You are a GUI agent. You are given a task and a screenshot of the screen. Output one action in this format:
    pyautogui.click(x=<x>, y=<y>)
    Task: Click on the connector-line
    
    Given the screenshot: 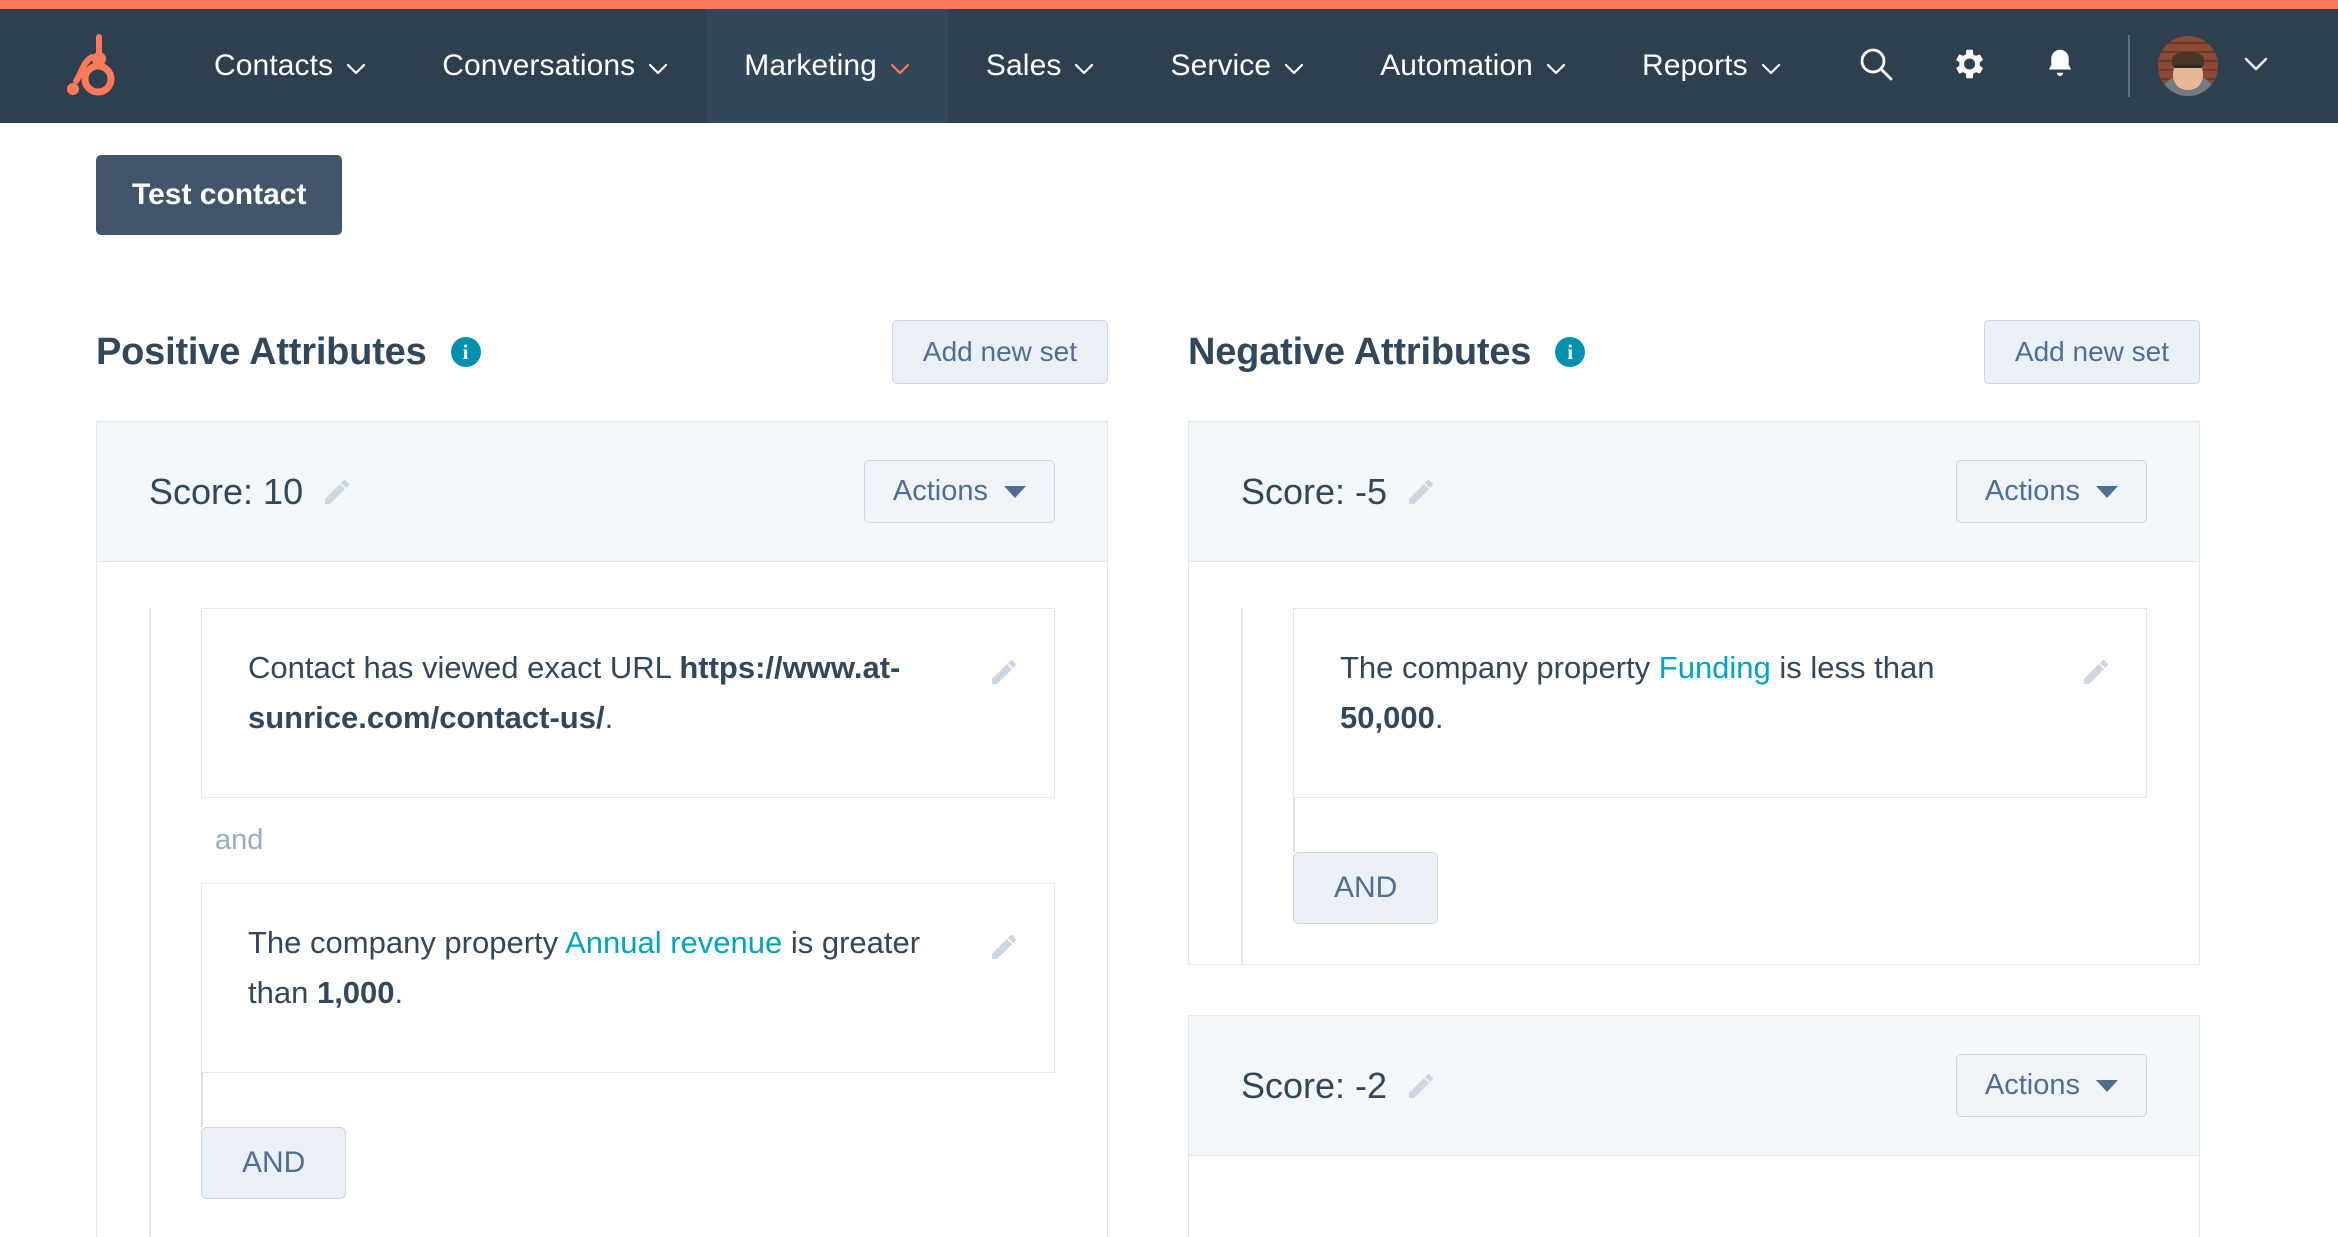 What is the action you would take?
    pyautogui.click(x=1294, y=825)
    